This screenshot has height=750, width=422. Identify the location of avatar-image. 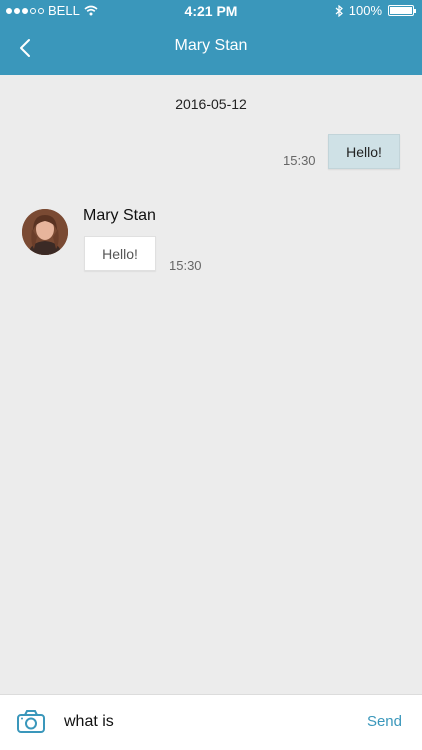
(45, 232).